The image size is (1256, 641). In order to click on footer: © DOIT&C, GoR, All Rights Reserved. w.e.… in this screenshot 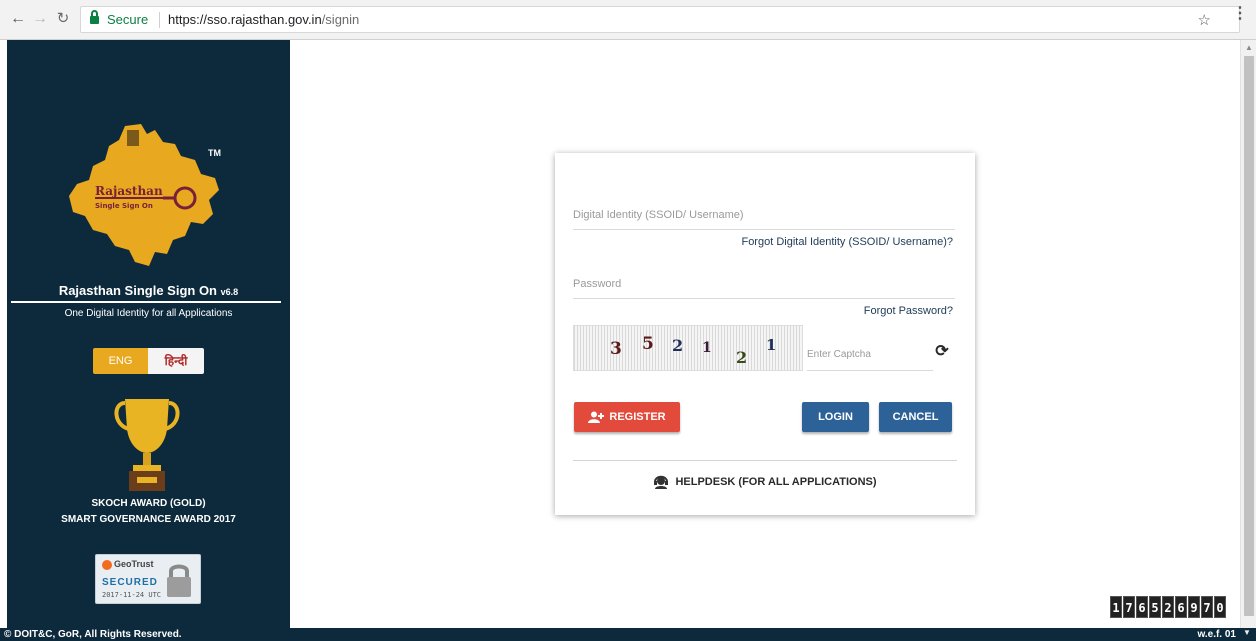, I will do `click(628, 634)`.